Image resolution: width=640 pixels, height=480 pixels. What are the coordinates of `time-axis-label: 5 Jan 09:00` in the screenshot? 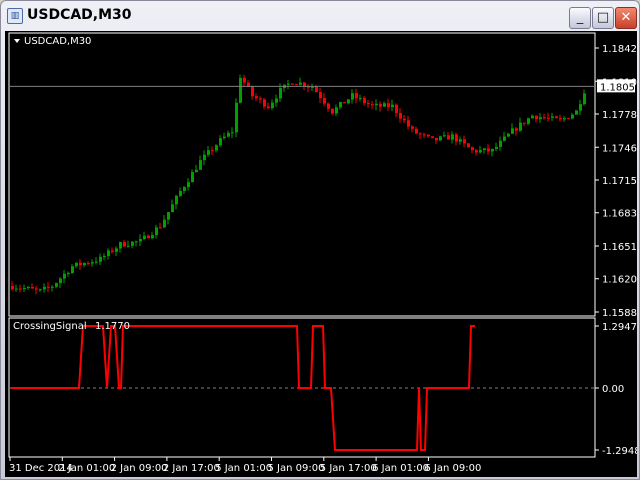 It's located at (296, 468).